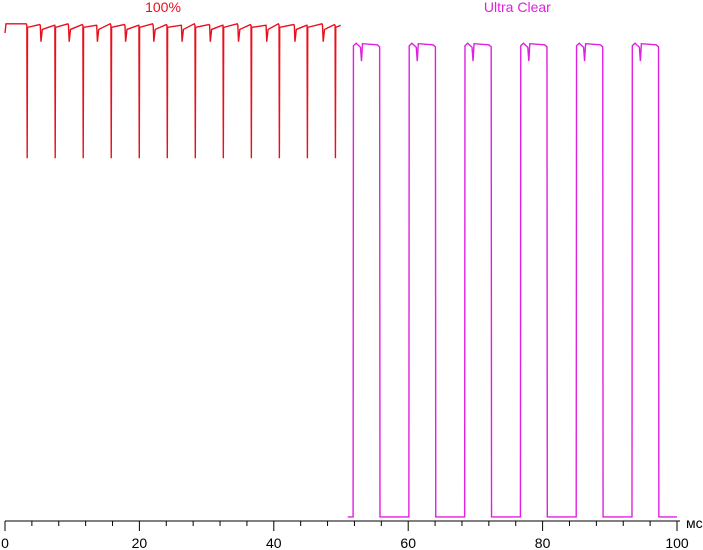 This screenshot has height=550, width=703. What do you see at coordinates (517, 7) in the screenshot?
I see `series-label-ultra-clear: Ultra Clear` at bounding box center [517, 7].